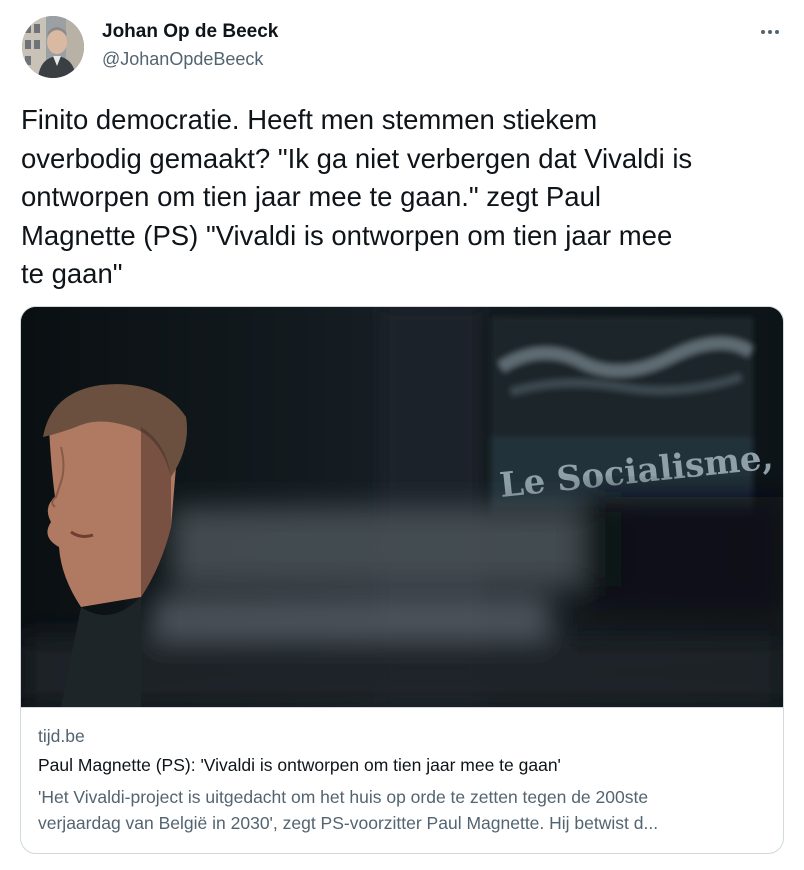 The image size is (804, 870). I want to click on profile-photo-icon, so click(53, 47).